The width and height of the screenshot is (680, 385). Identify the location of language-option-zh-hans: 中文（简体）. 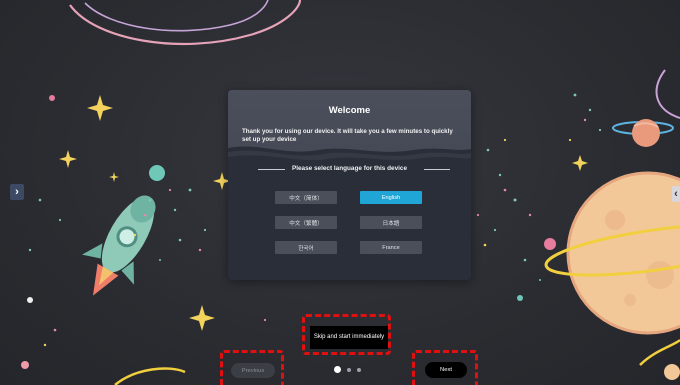
(306, 197).